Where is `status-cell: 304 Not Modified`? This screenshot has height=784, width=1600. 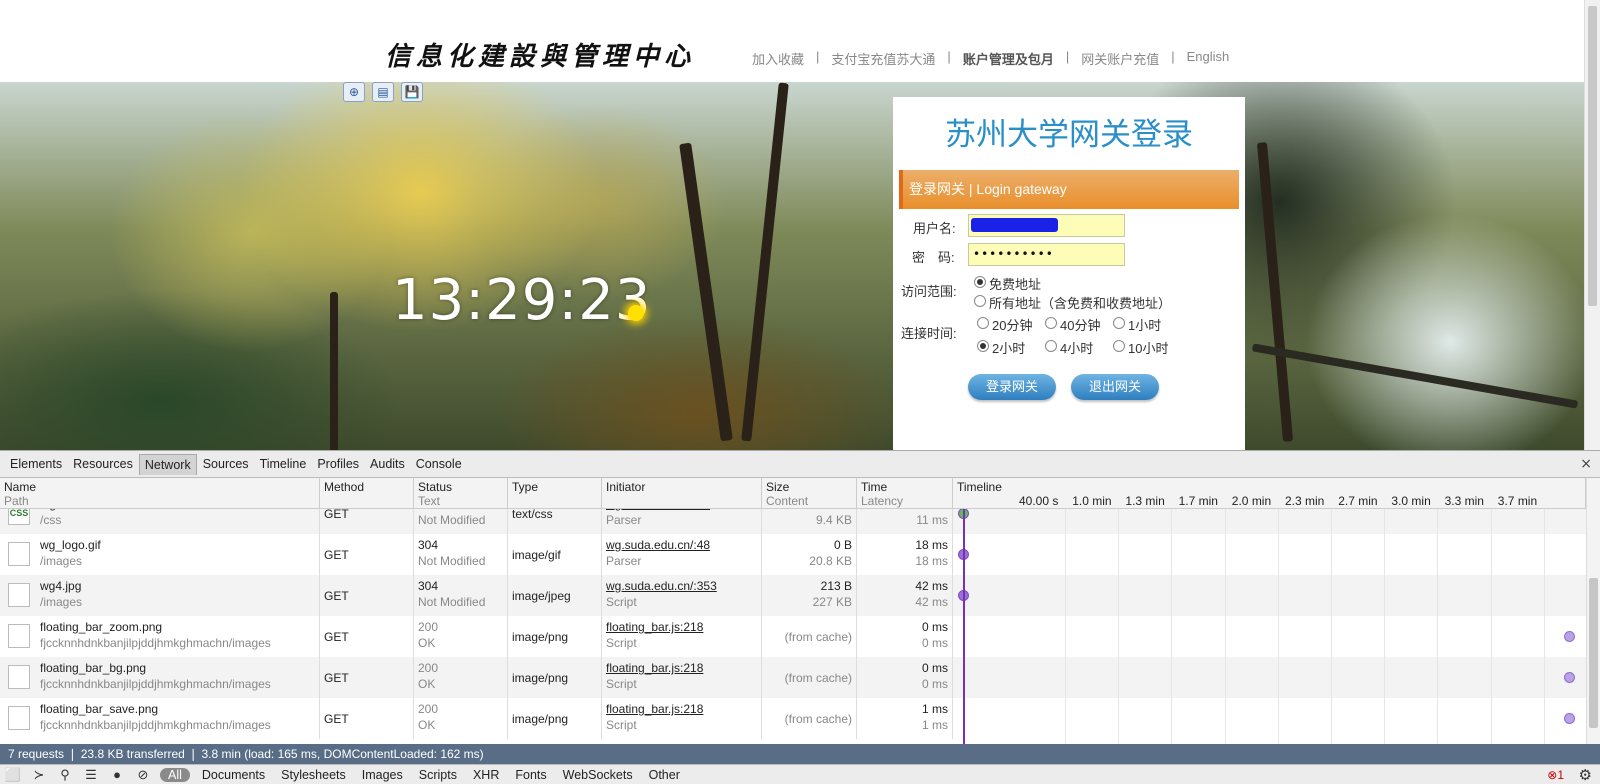 status-cell: 304 Not Modified is located at coordinates (461, 595).